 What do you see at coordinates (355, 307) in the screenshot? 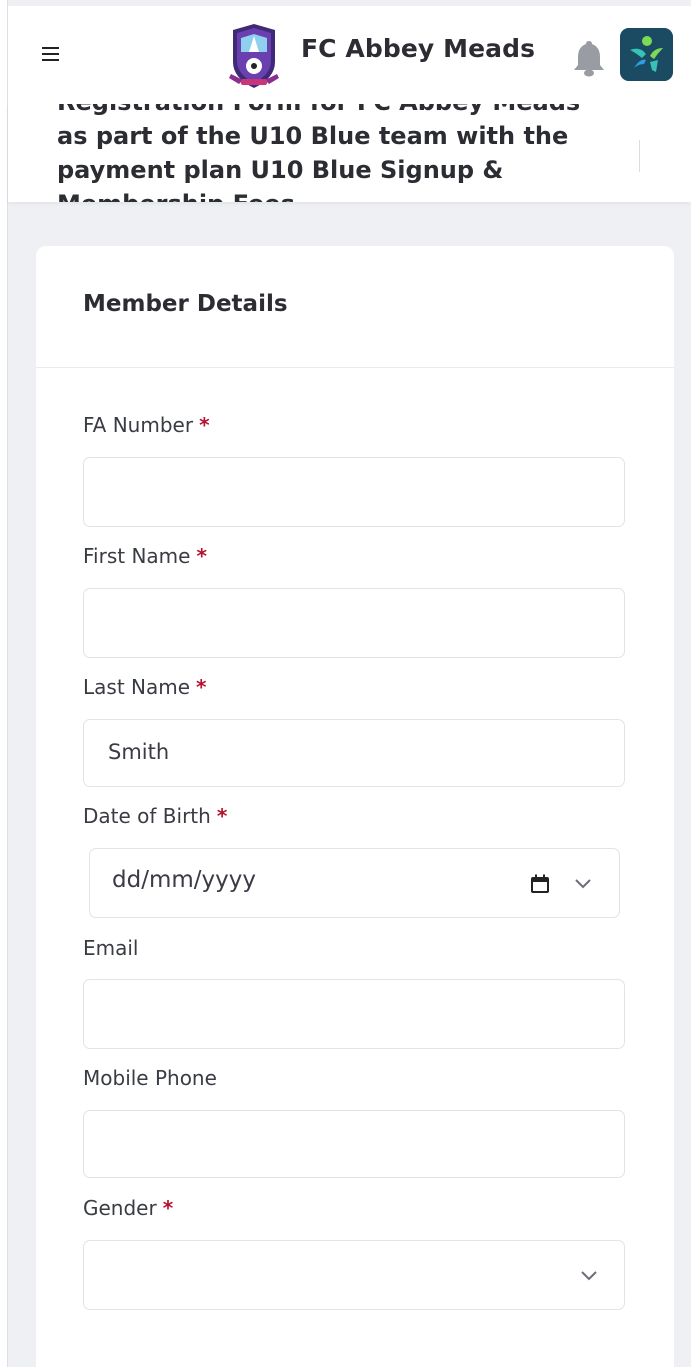
I see `card-header: Member Details` at bounding box center [355, 307].